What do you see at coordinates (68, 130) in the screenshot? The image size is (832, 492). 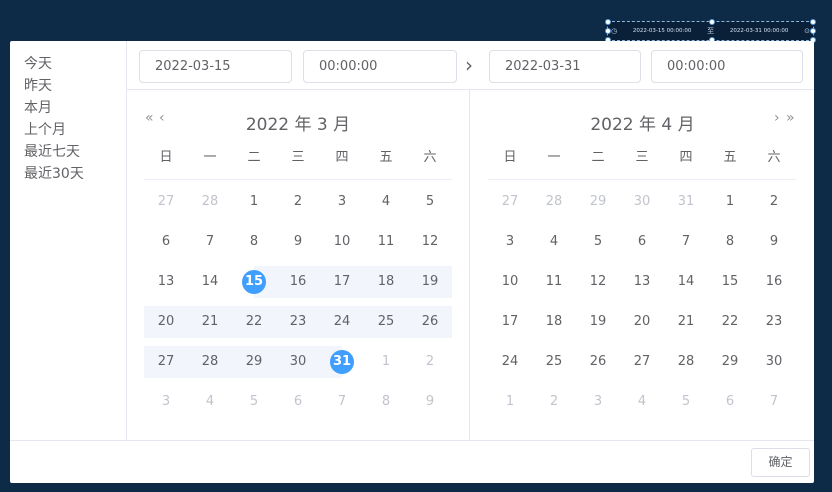 I see `shortcut-last-month: 上个月` at bounding box center [68, 130].